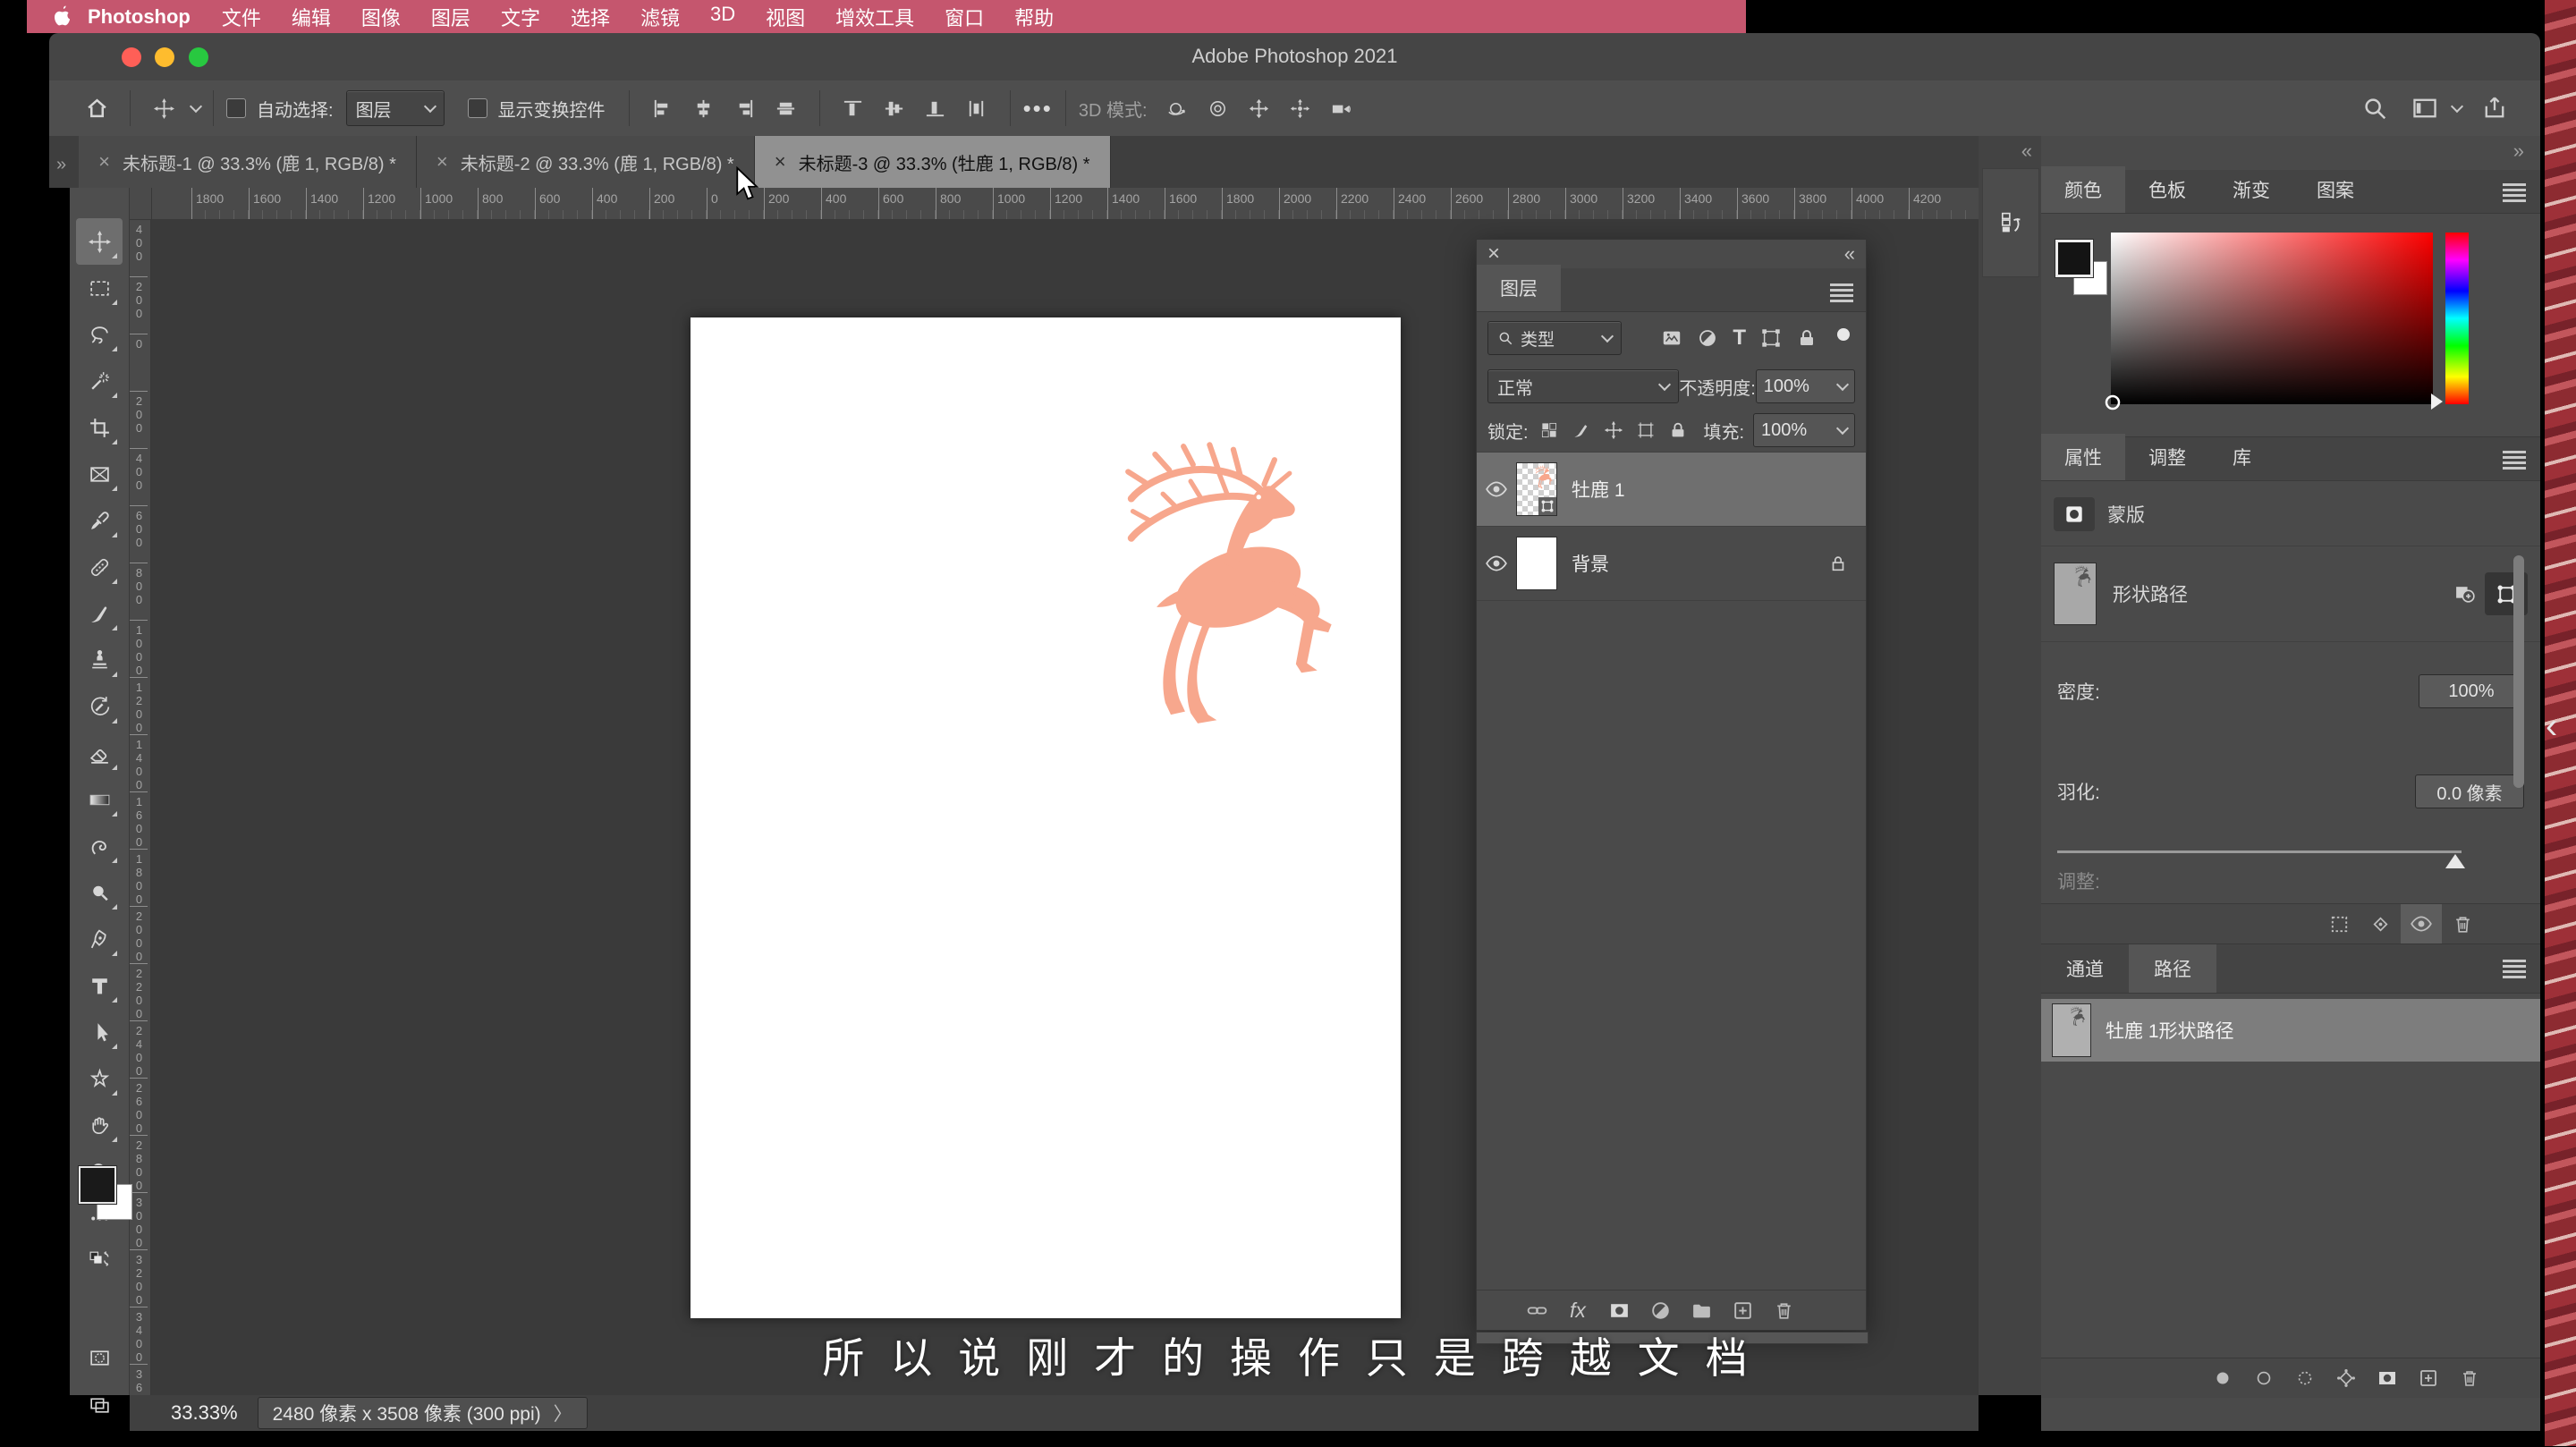 This screenshot has height=1447, width=2576. I want to click on filter-lock-icon, so click(1807, 338).